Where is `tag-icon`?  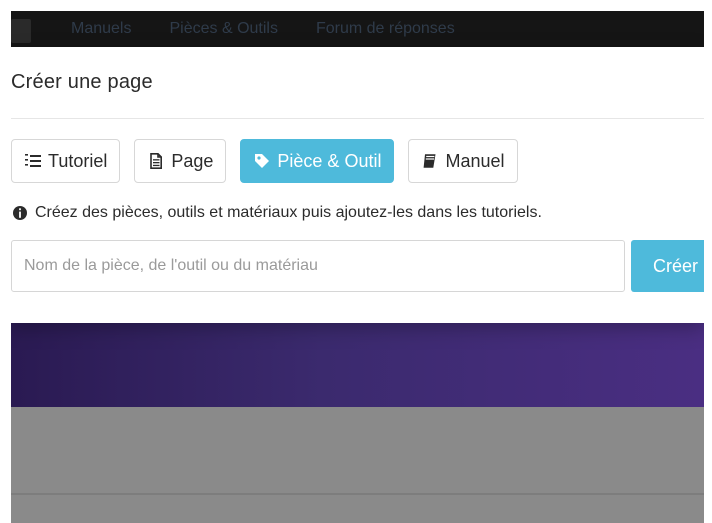 tag-icon is located at coordinates (262, 161).